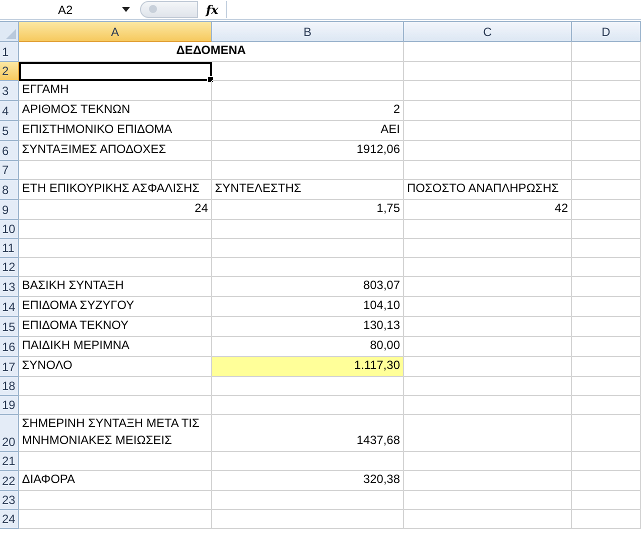 The image size is (641, 533). Describe the element at coordinates (211, 52) in the screenshot. I see `sheet-title: ΔΕΔΟΜΕΝΑ` at that location.